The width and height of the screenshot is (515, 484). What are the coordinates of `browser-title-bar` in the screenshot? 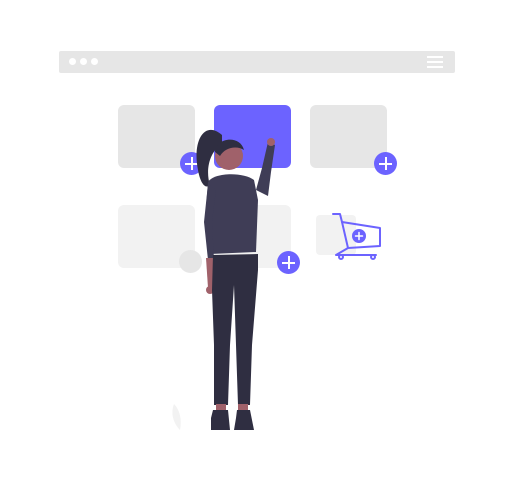 It's located at (257, 62).